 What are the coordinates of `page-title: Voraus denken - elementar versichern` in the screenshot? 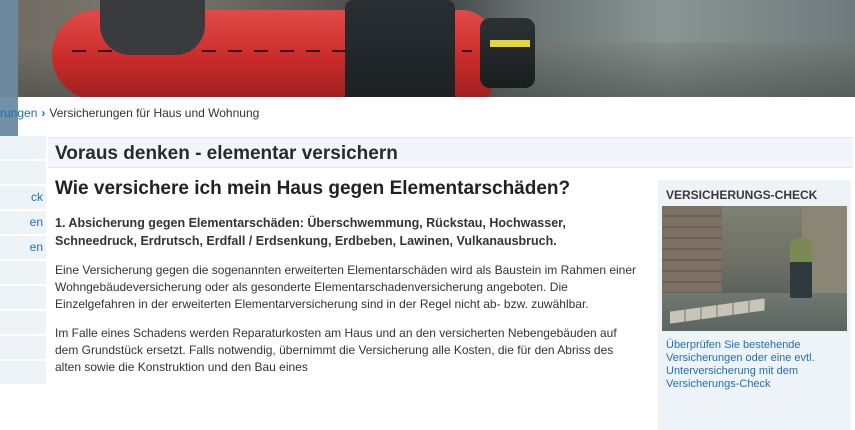 It's located at (450, 152).